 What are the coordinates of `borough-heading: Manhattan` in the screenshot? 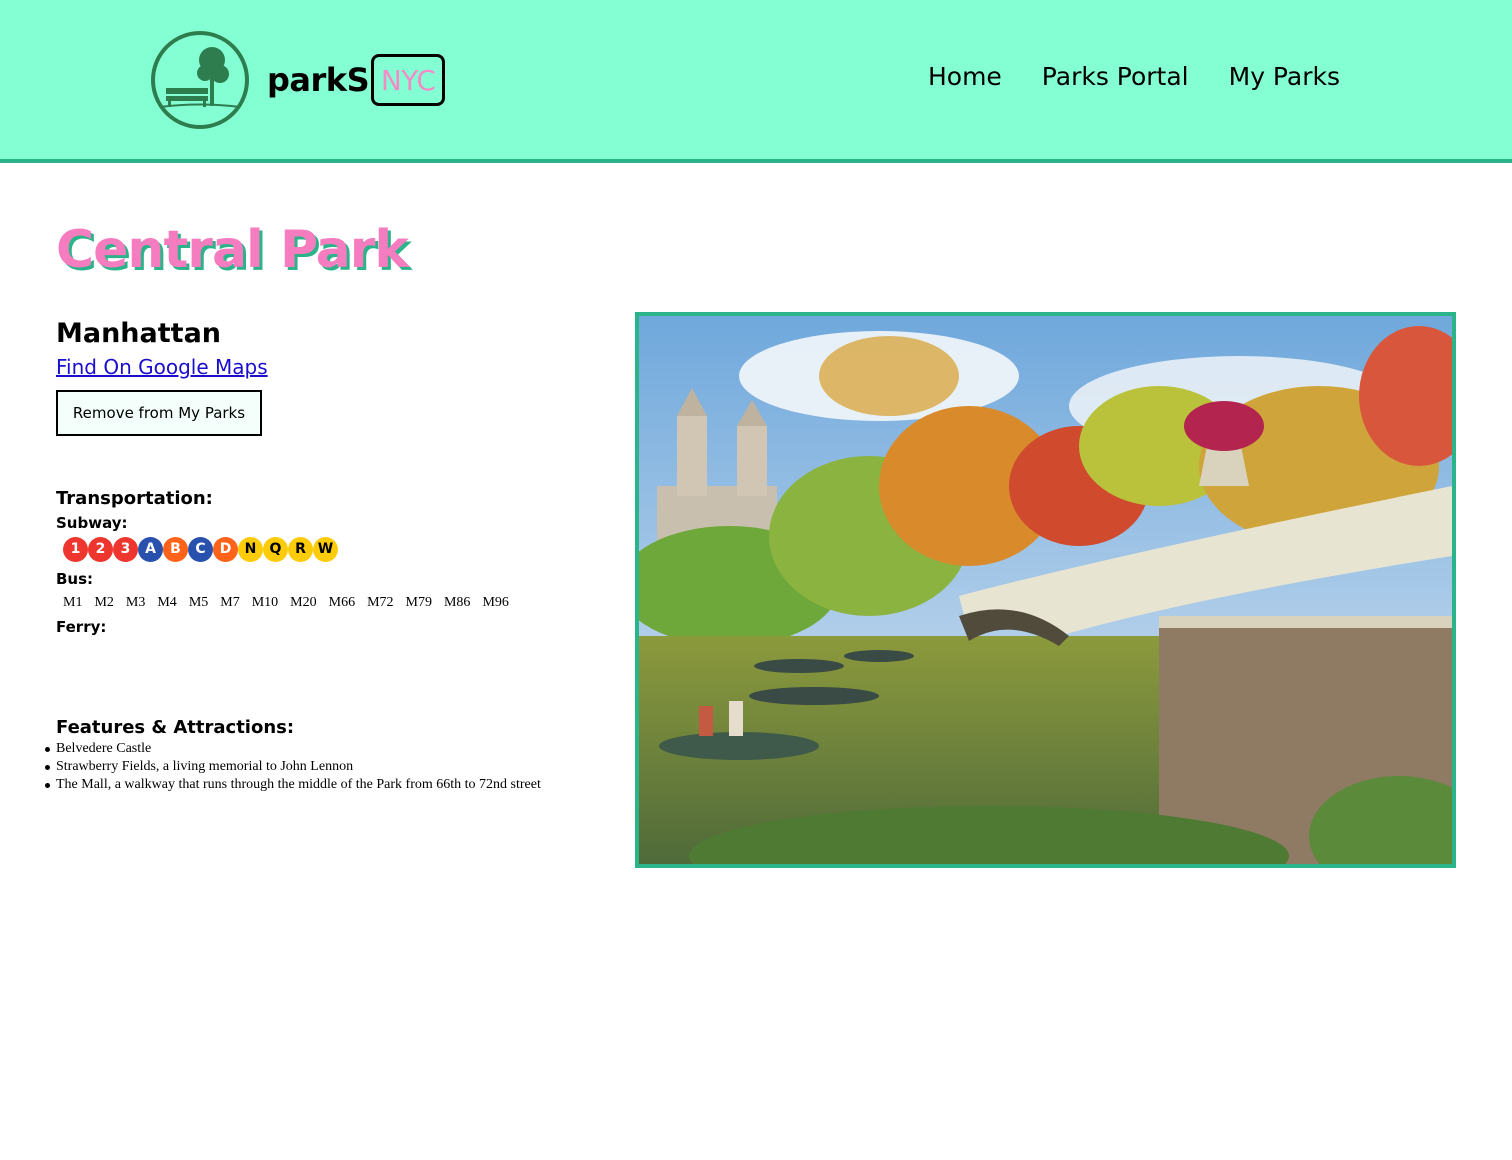 It's located at (139, 333).